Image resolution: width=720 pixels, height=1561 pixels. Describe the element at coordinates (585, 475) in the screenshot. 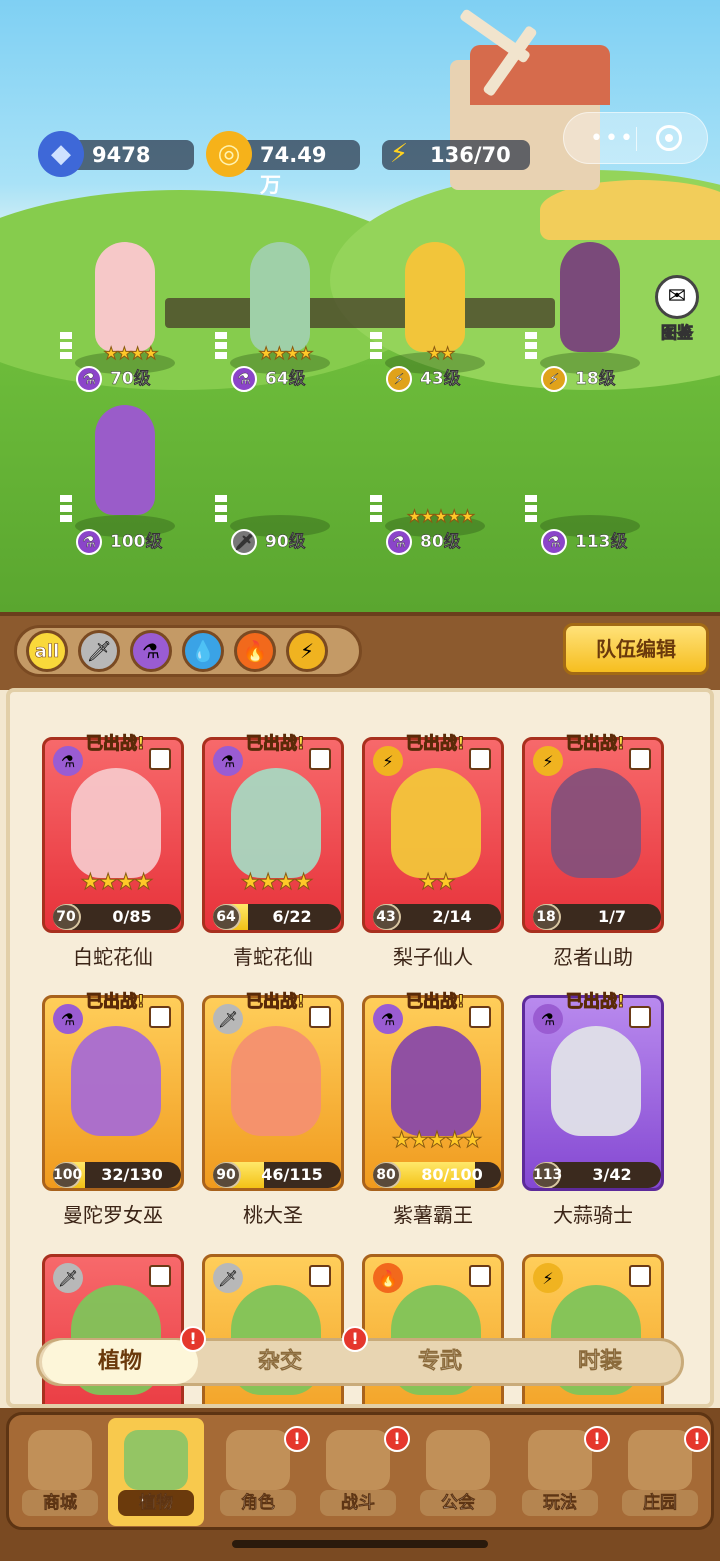

I see `lineup-slot: ⚗ 113级` at that location.